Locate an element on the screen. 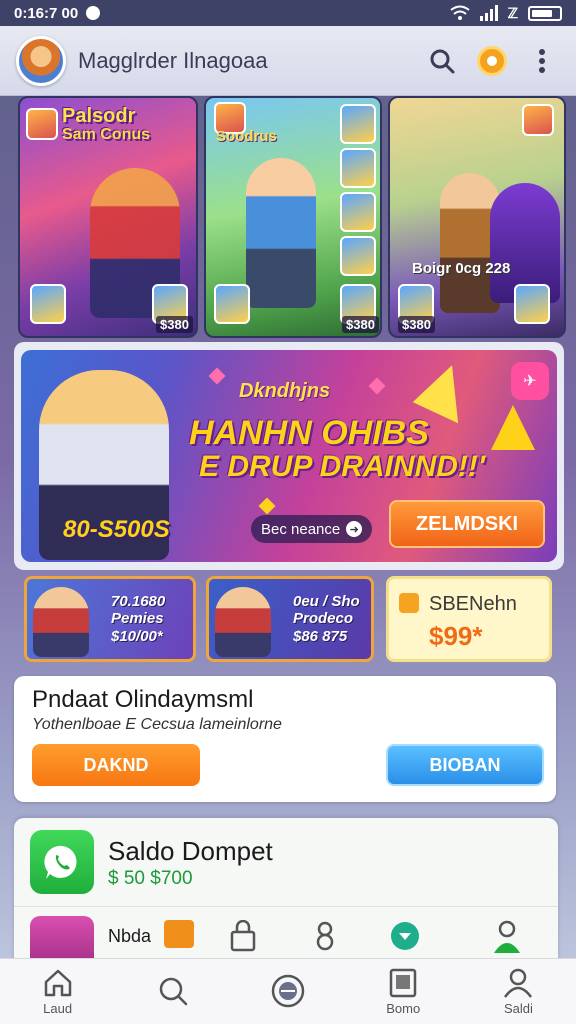 The height and width of the screenshot is (1024, 576). share-icon: ✈ is located at coordinates (530, 381).